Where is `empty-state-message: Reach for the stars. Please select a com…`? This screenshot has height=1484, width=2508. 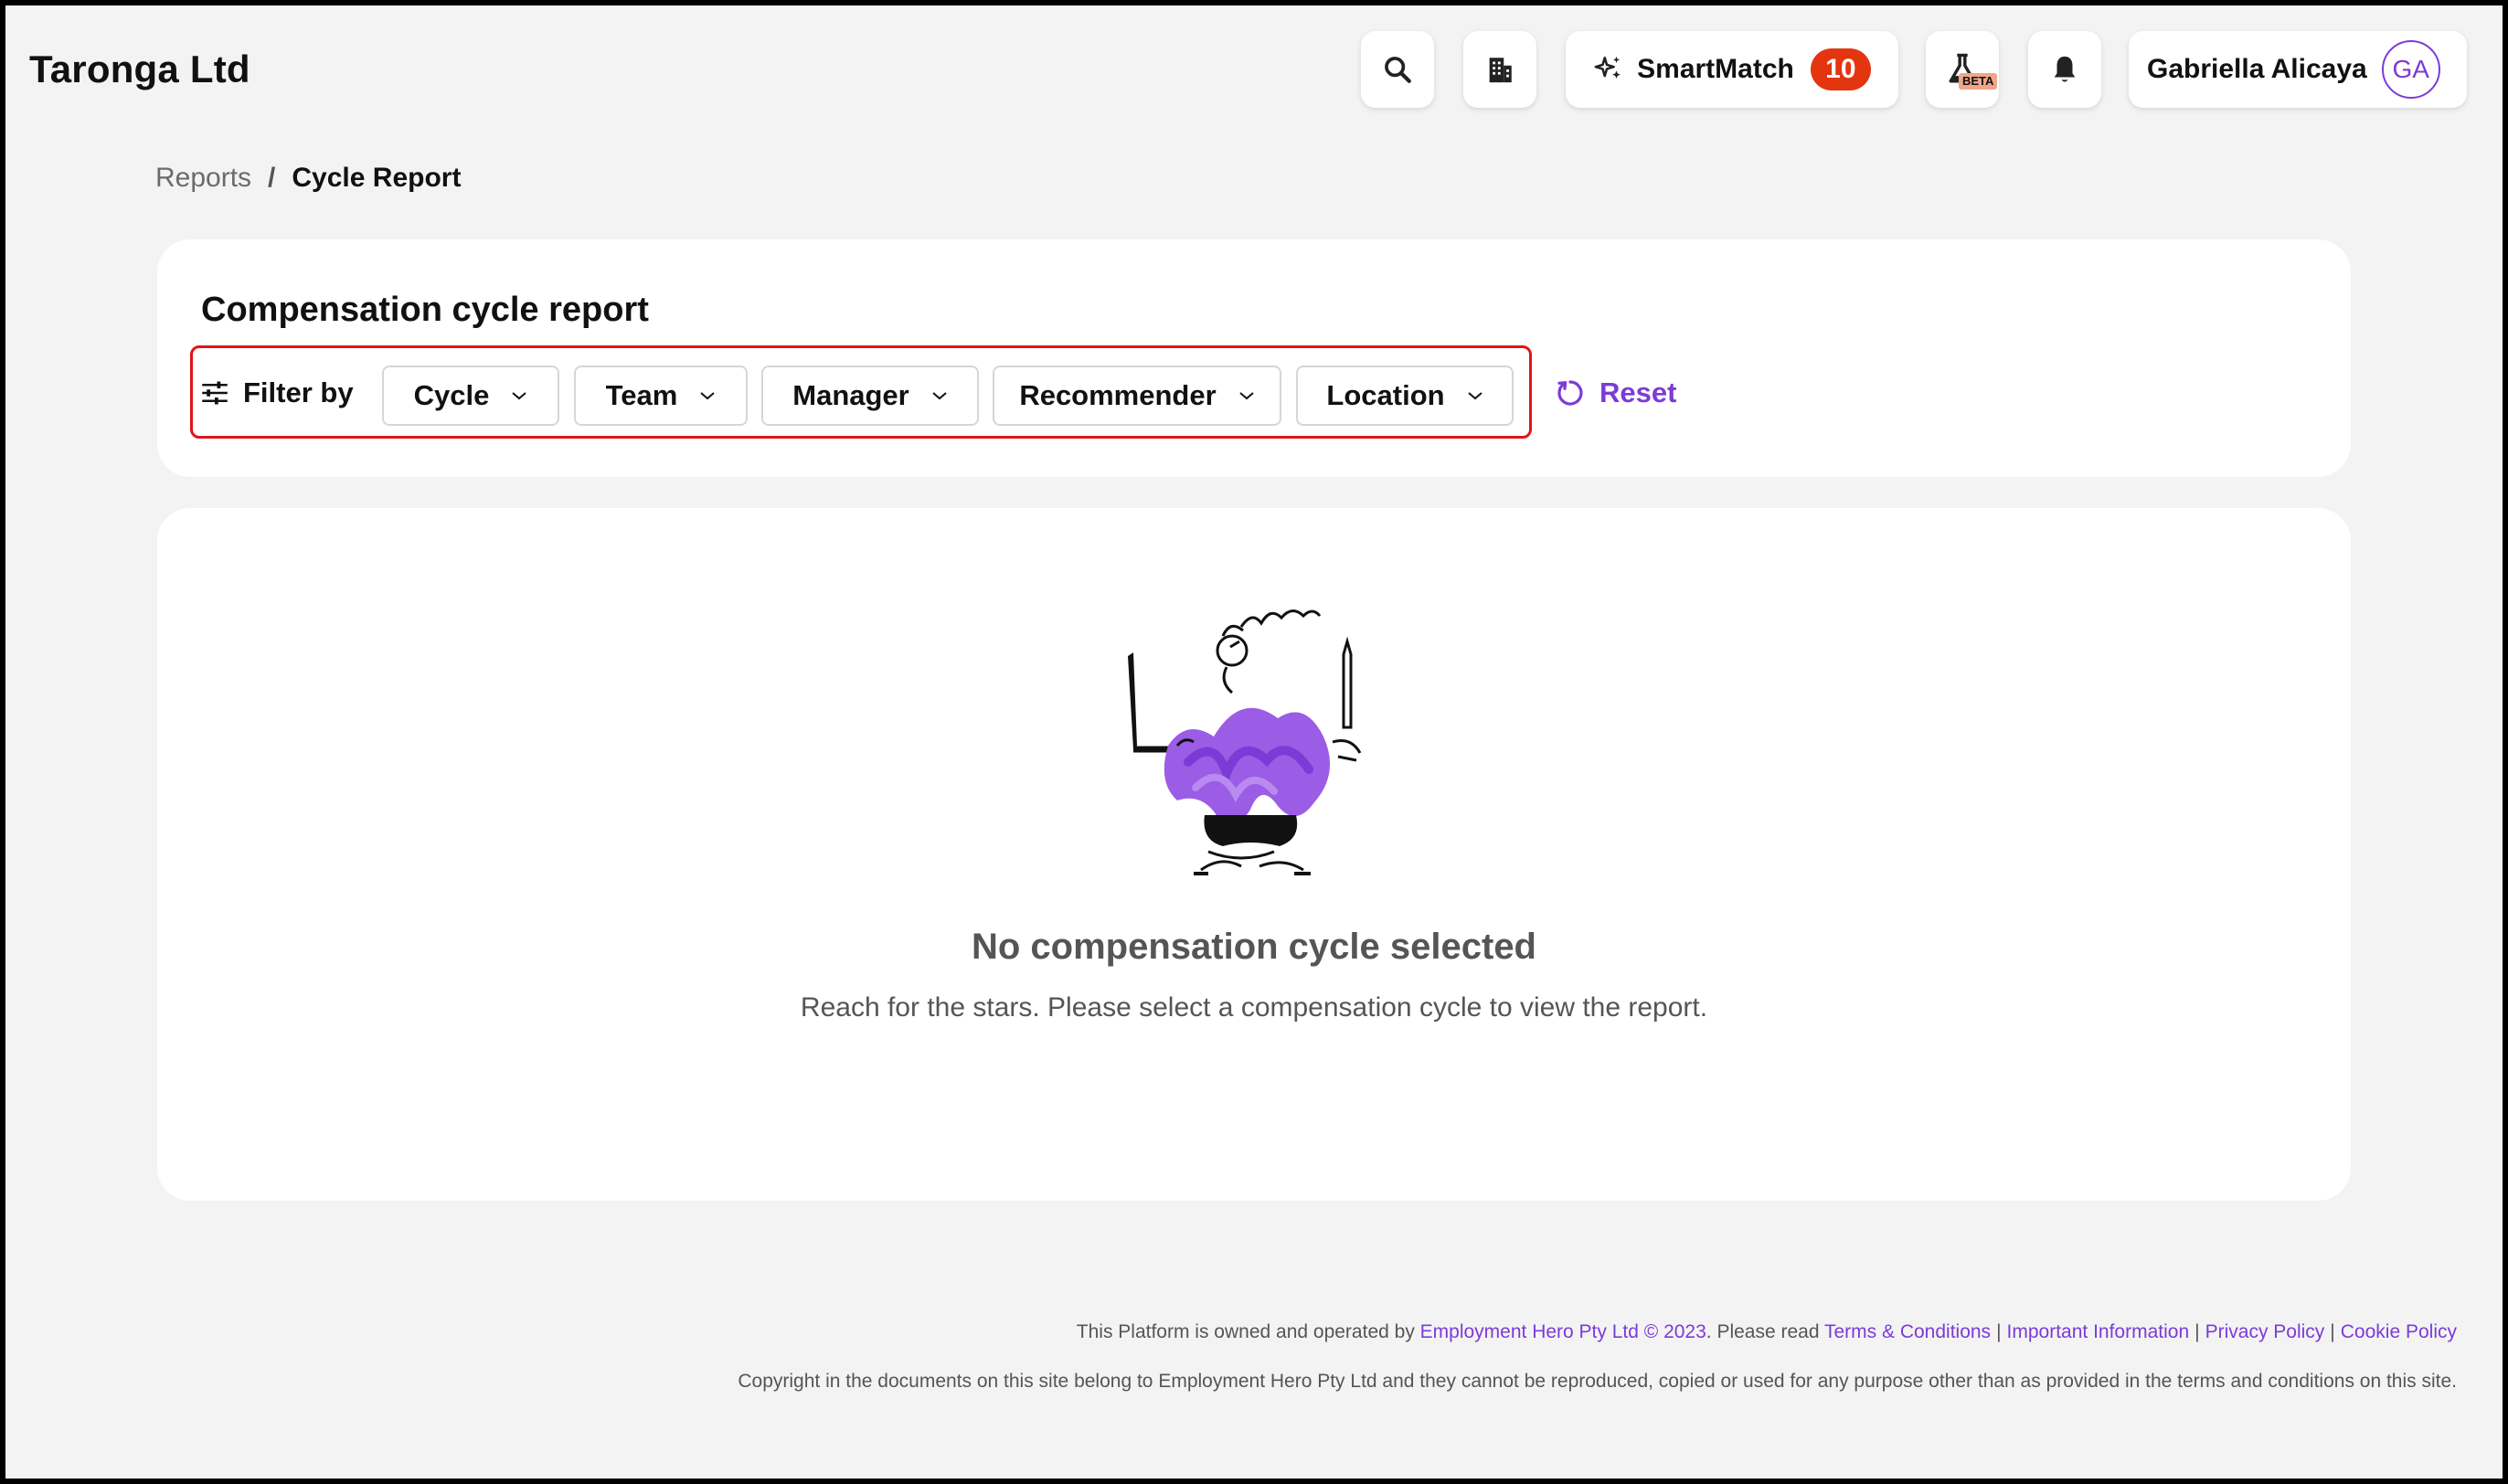
empty-state-message: Reach for the stars. Please select a com… is located at coordinates (1254, 1008).